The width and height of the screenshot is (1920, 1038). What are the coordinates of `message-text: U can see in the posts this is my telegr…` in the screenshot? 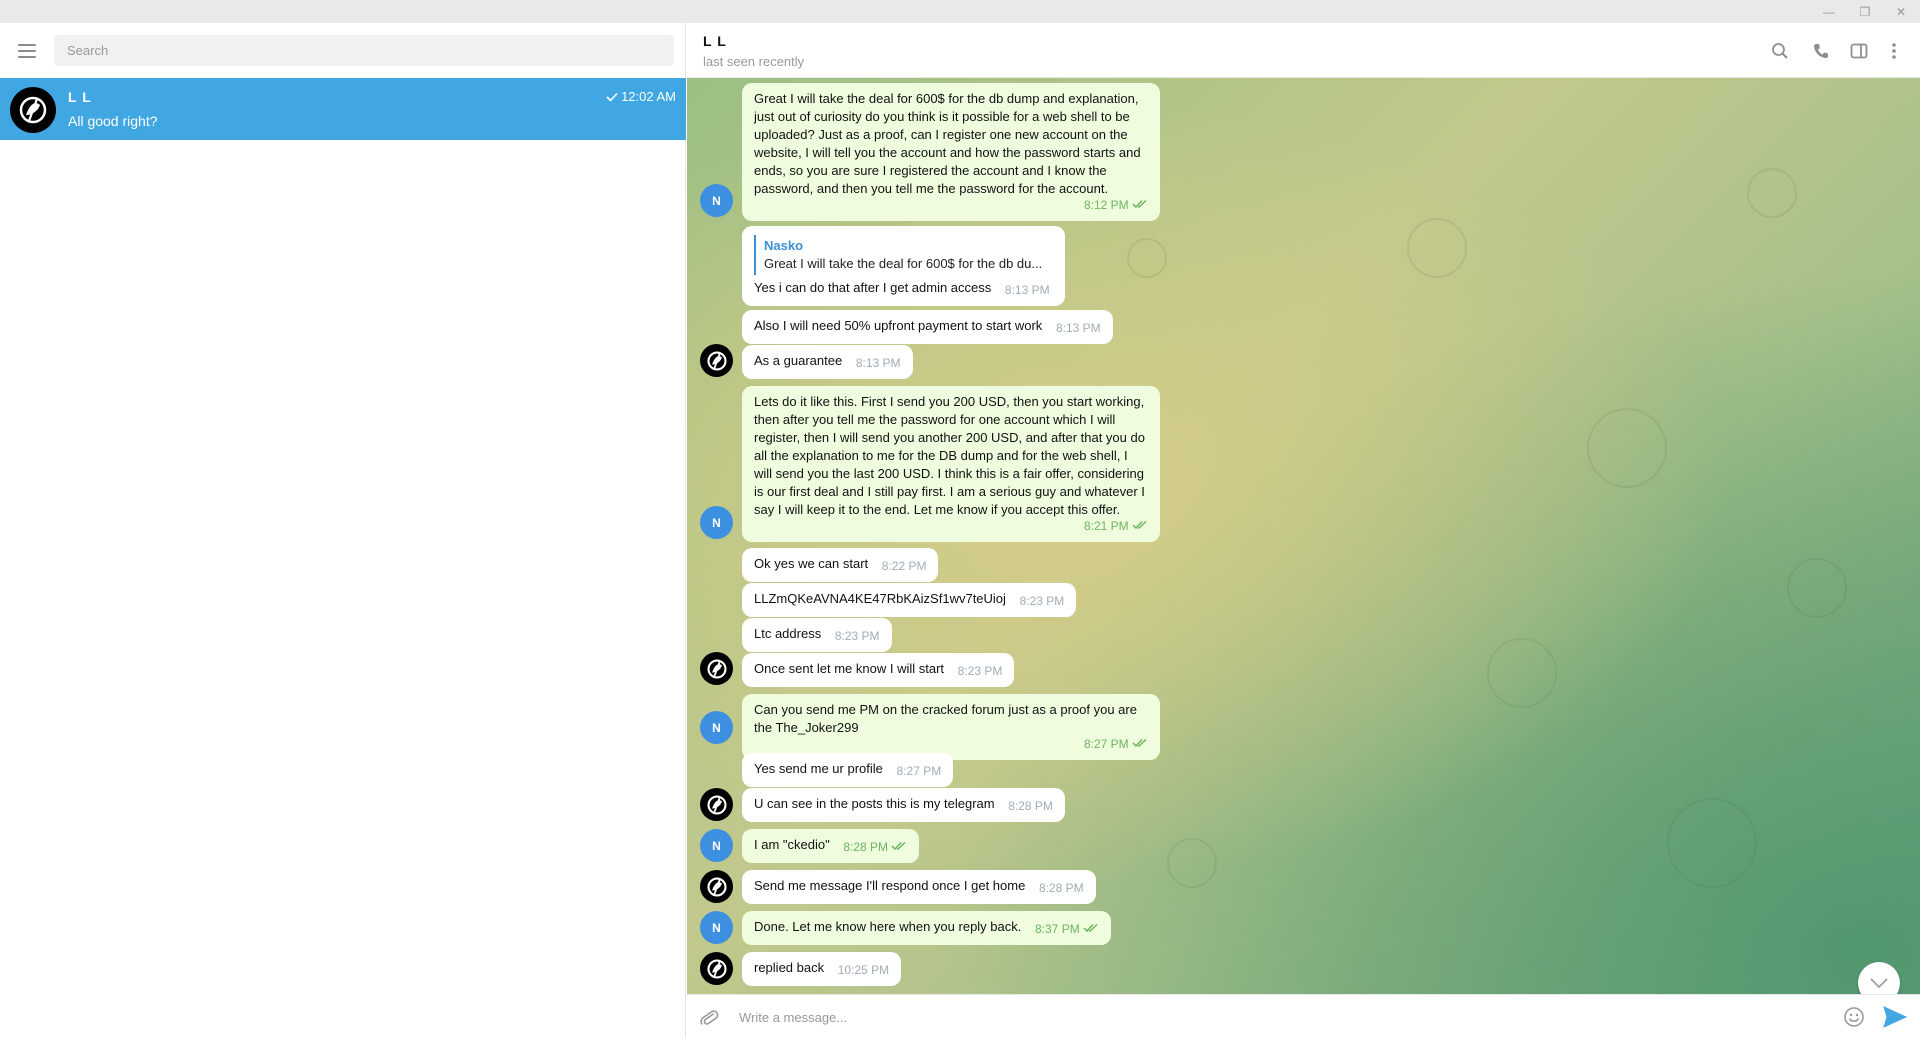 It's located at (874, 803).